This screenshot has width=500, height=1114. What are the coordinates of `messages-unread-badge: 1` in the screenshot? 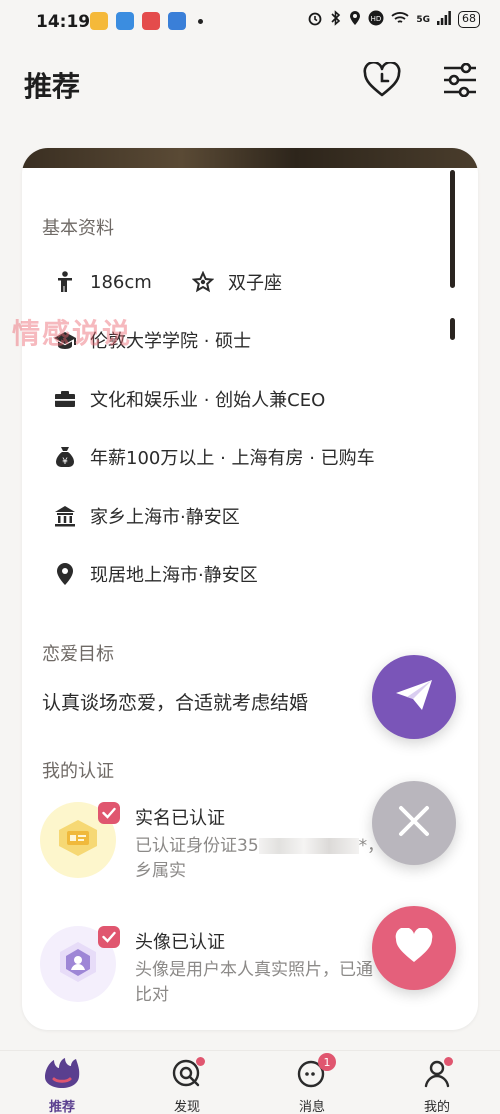 It's located at (327, 1062).